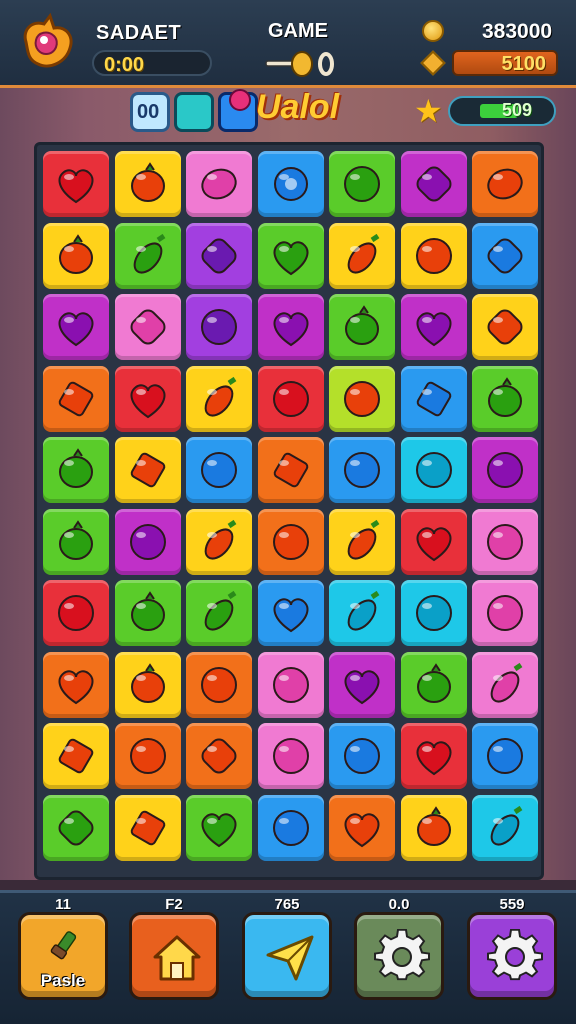 This screenshot has width=576, height=1024. I want to click on home-icon, so click(177, 958).